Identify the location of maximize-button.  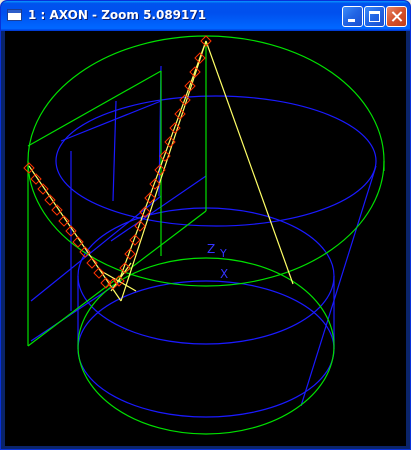
(374, 16).